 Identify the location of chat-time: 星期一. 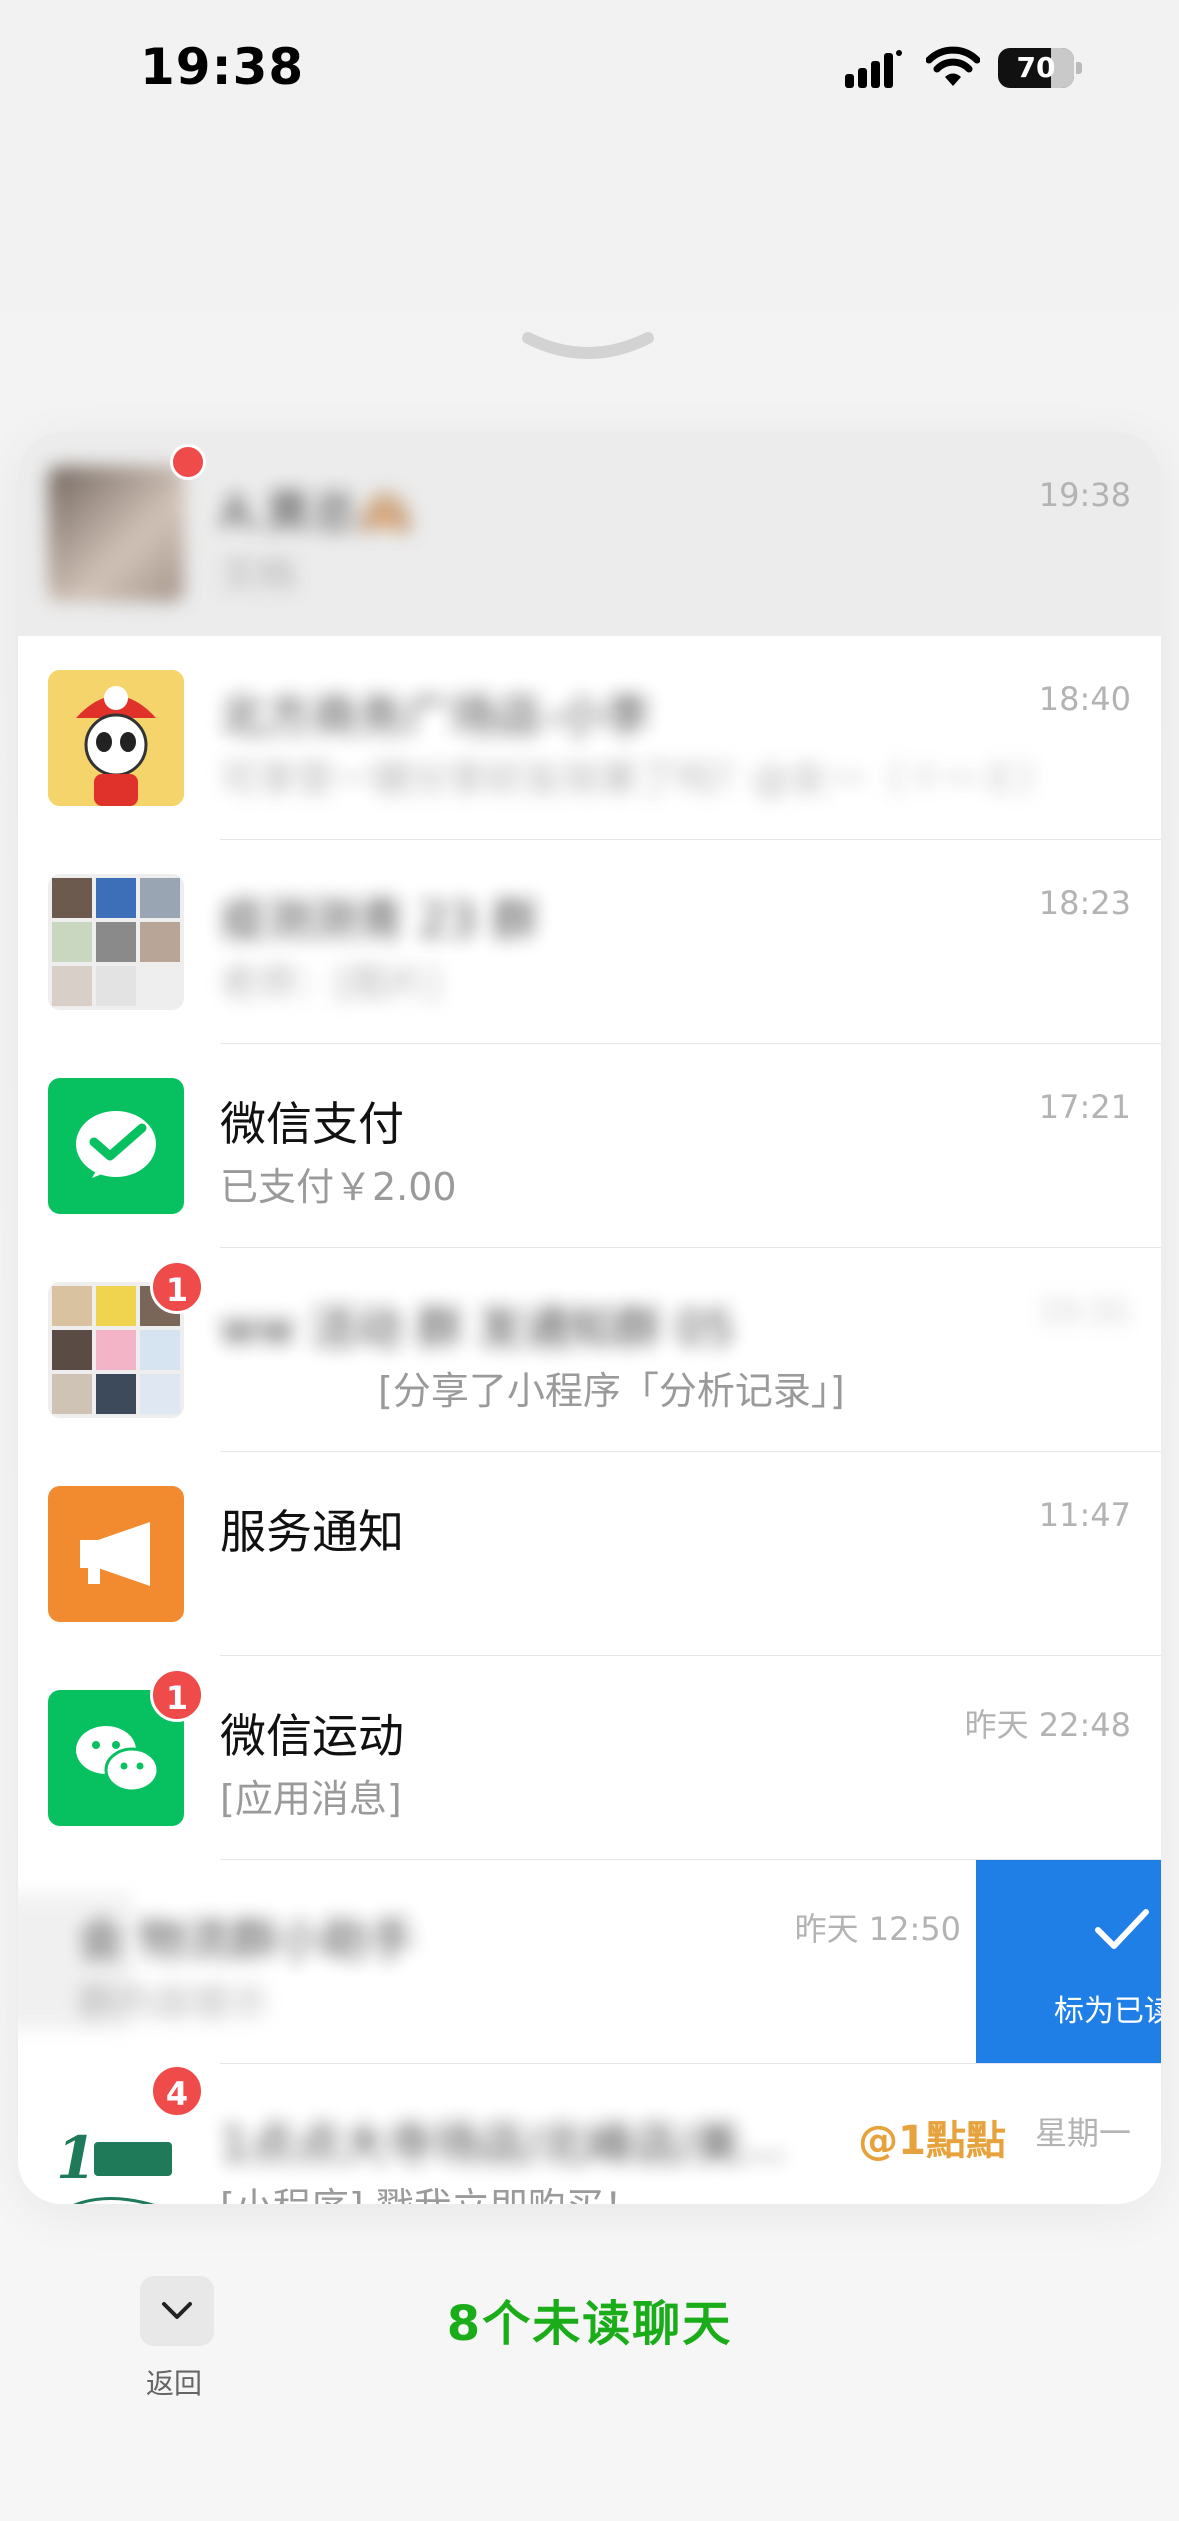
(1082, 2133).